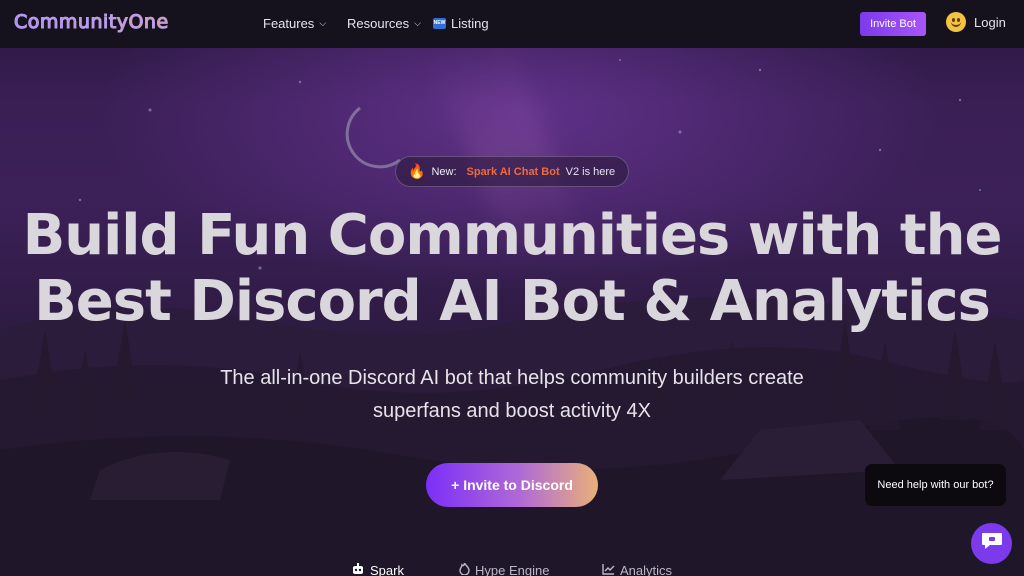  I want to click on flame-icon, so click(464, 568).